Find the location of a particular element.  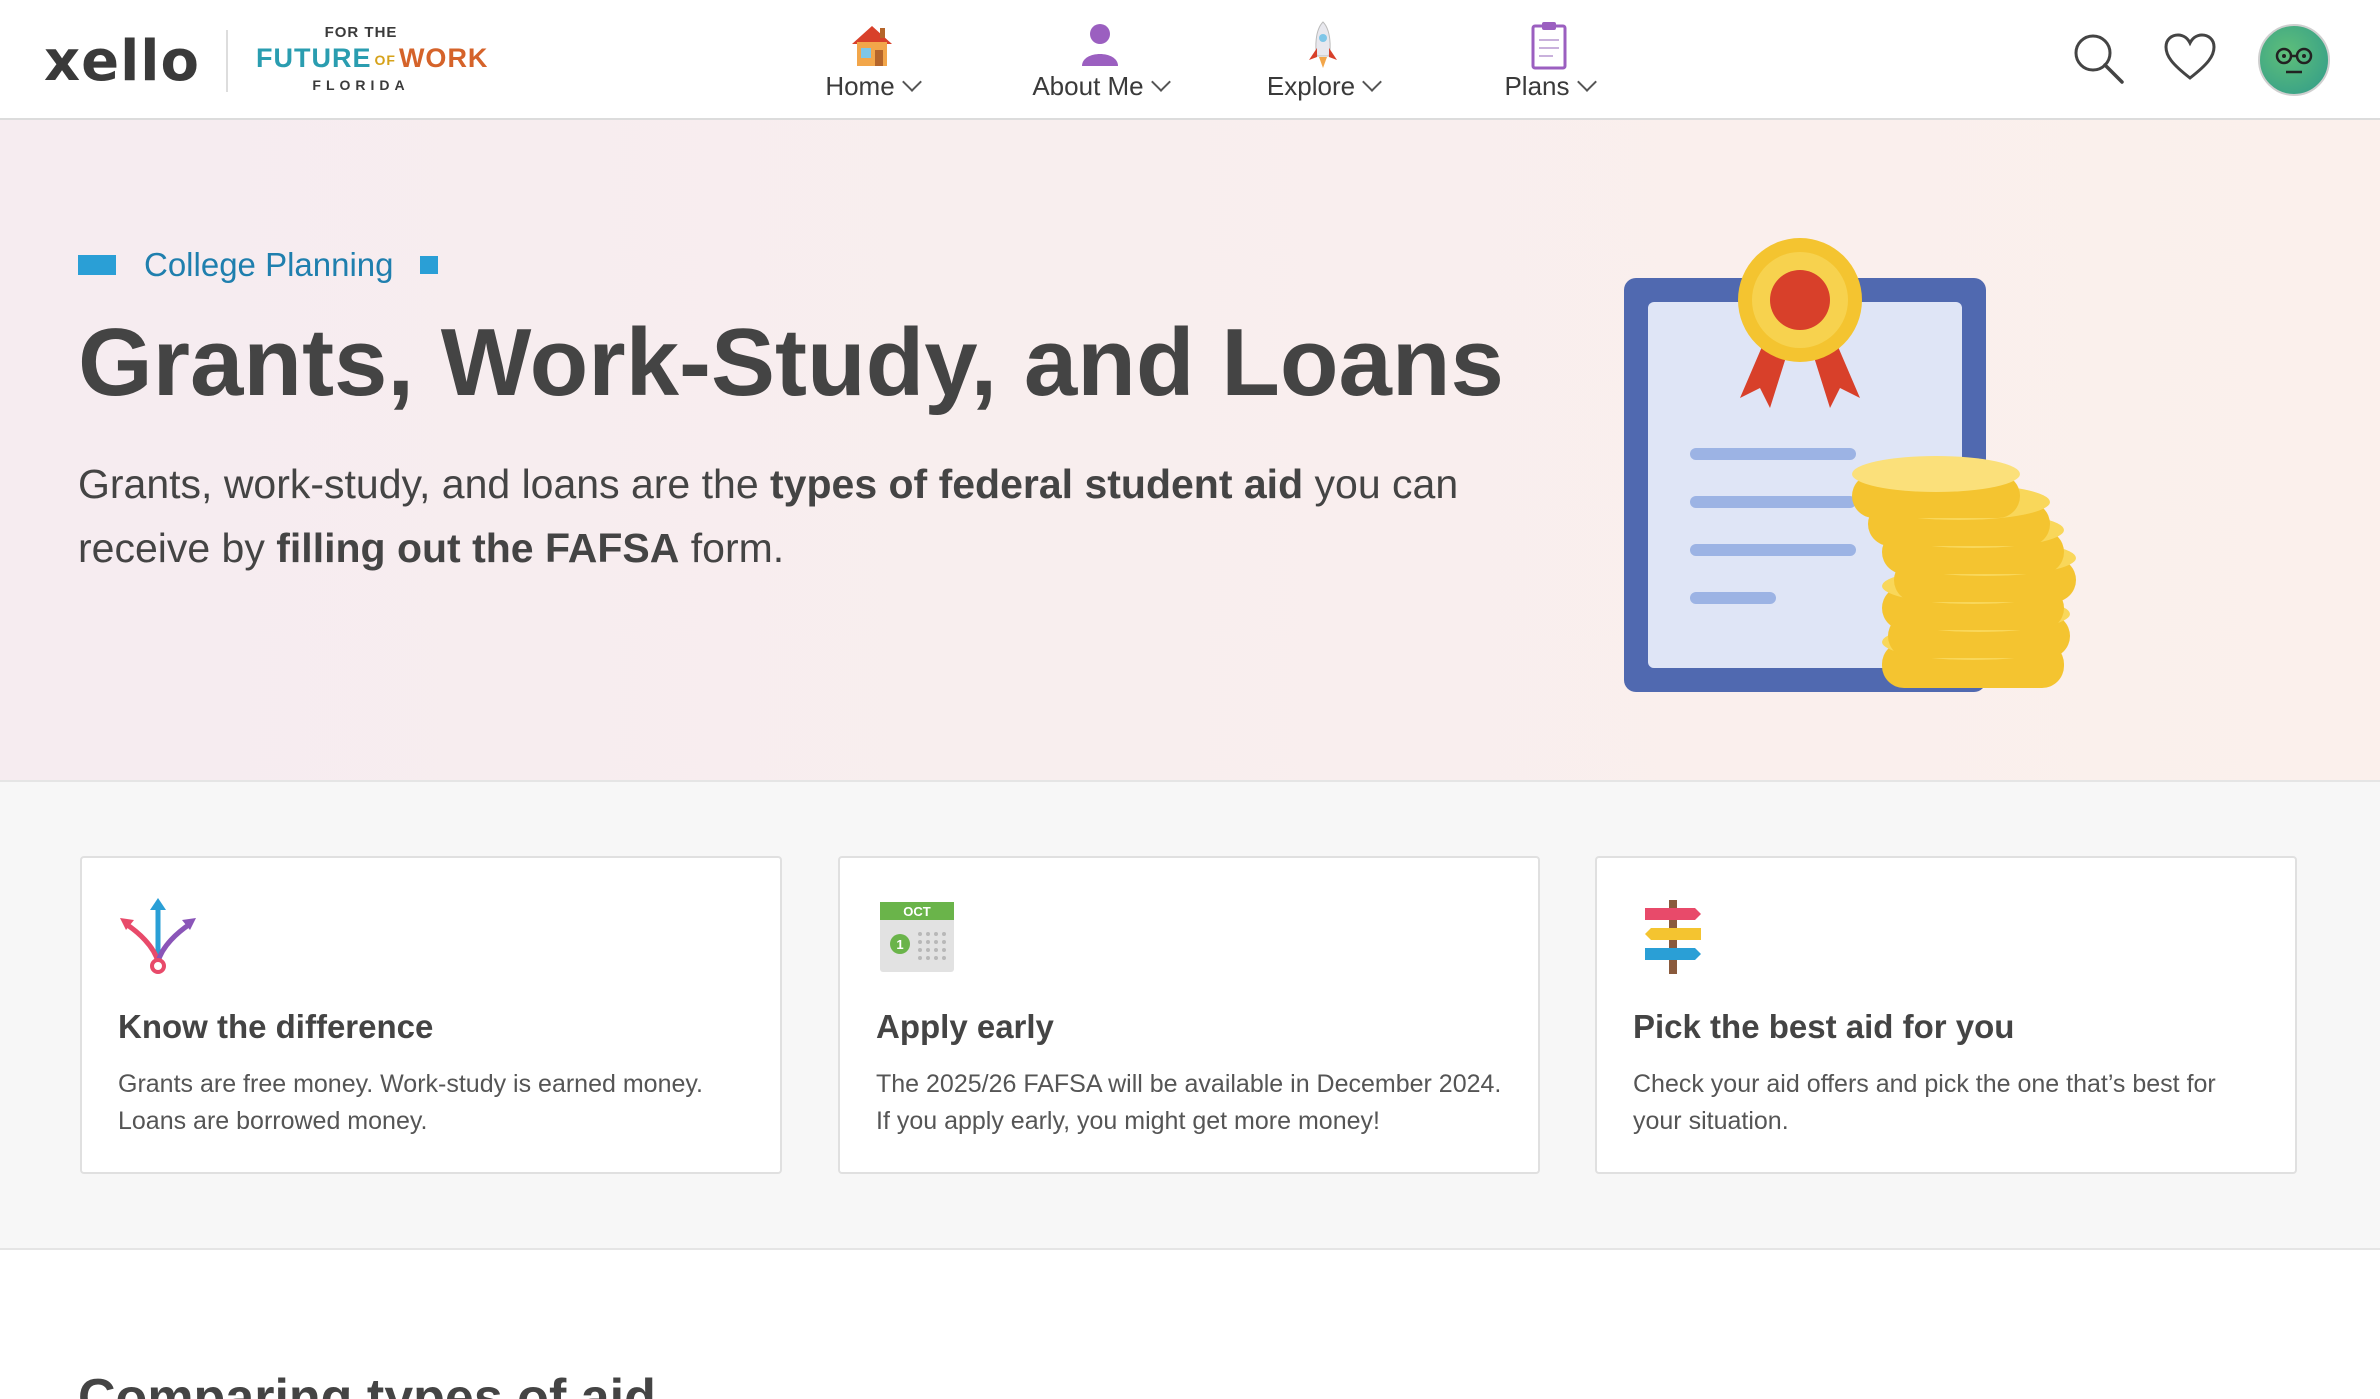

rocket-icon is located at coordinates (1323, 44).